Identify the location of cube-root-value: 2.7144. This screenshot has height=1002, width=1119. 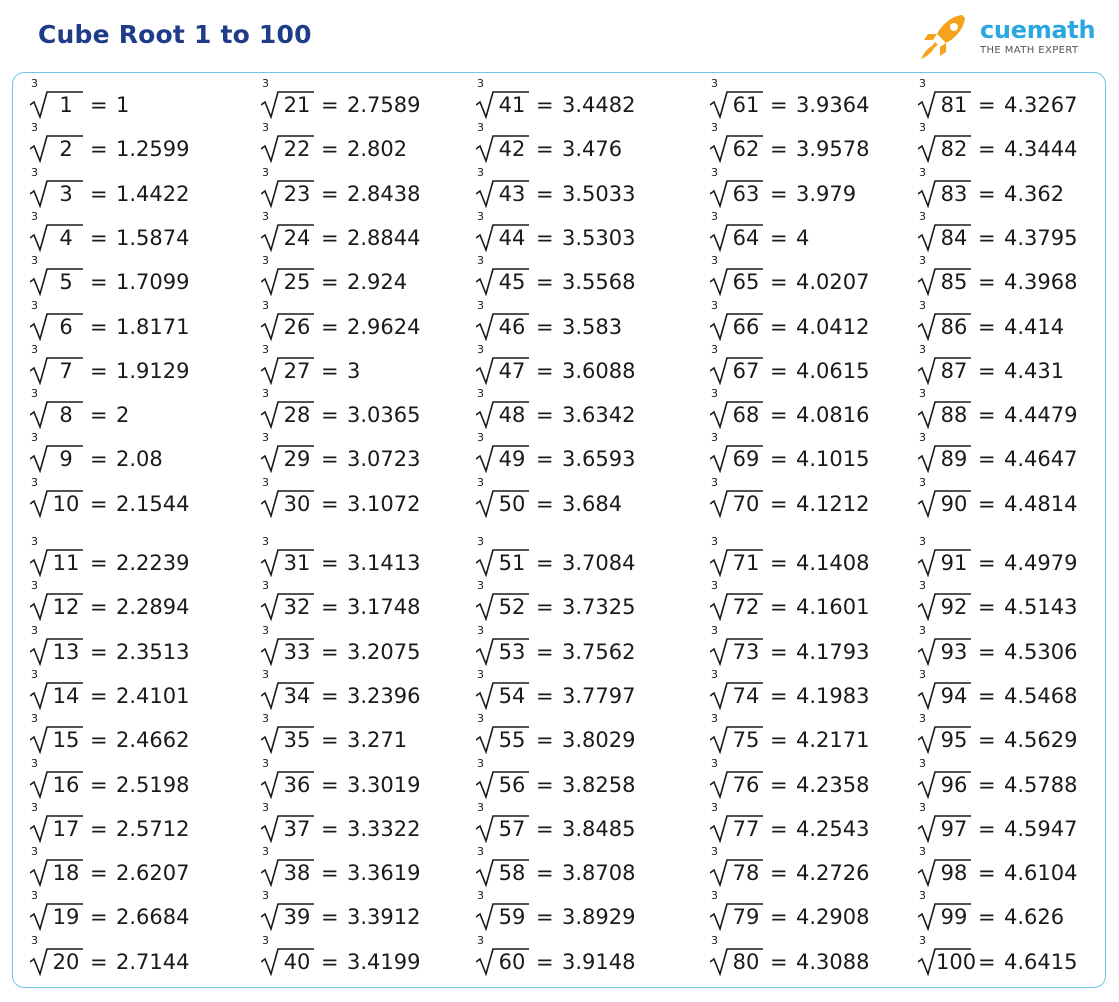
(153, 961).